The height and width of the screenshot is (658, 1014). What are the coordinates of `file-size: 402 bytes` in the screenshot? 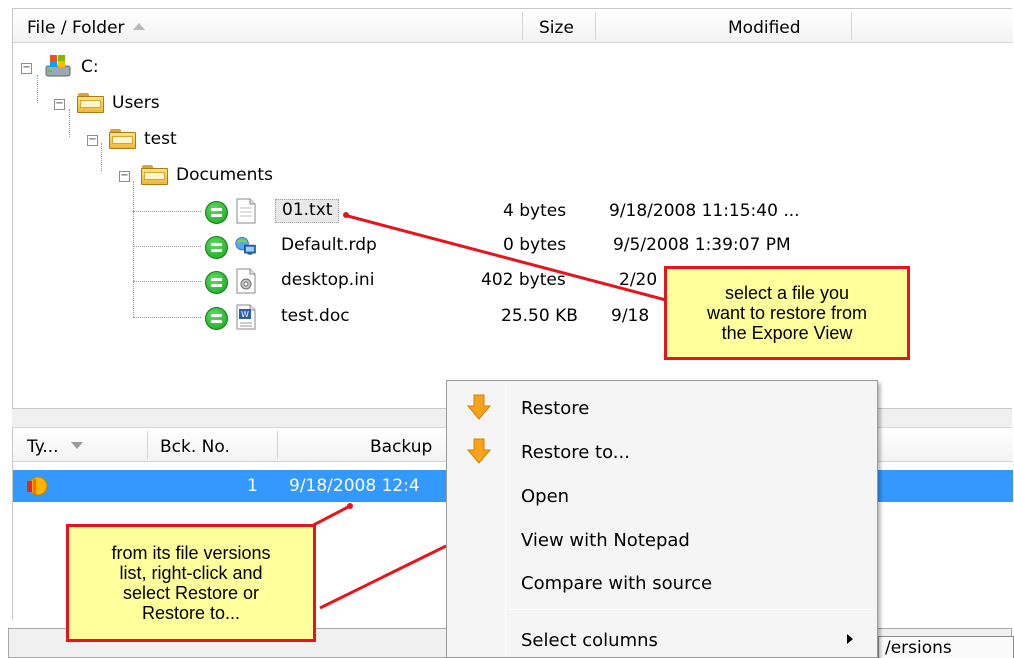 It's located at (523, 280).